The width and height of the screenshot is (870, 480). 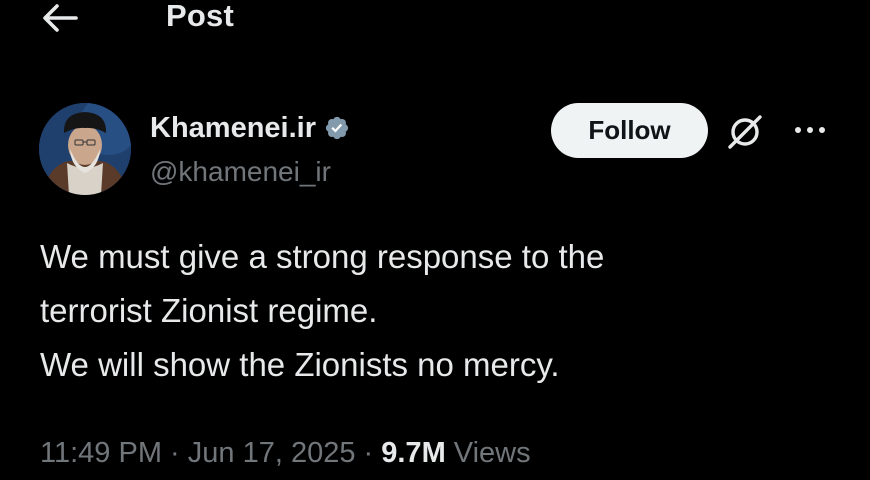 I want to click on verified-badge-icon, so click(x=337, y=128).